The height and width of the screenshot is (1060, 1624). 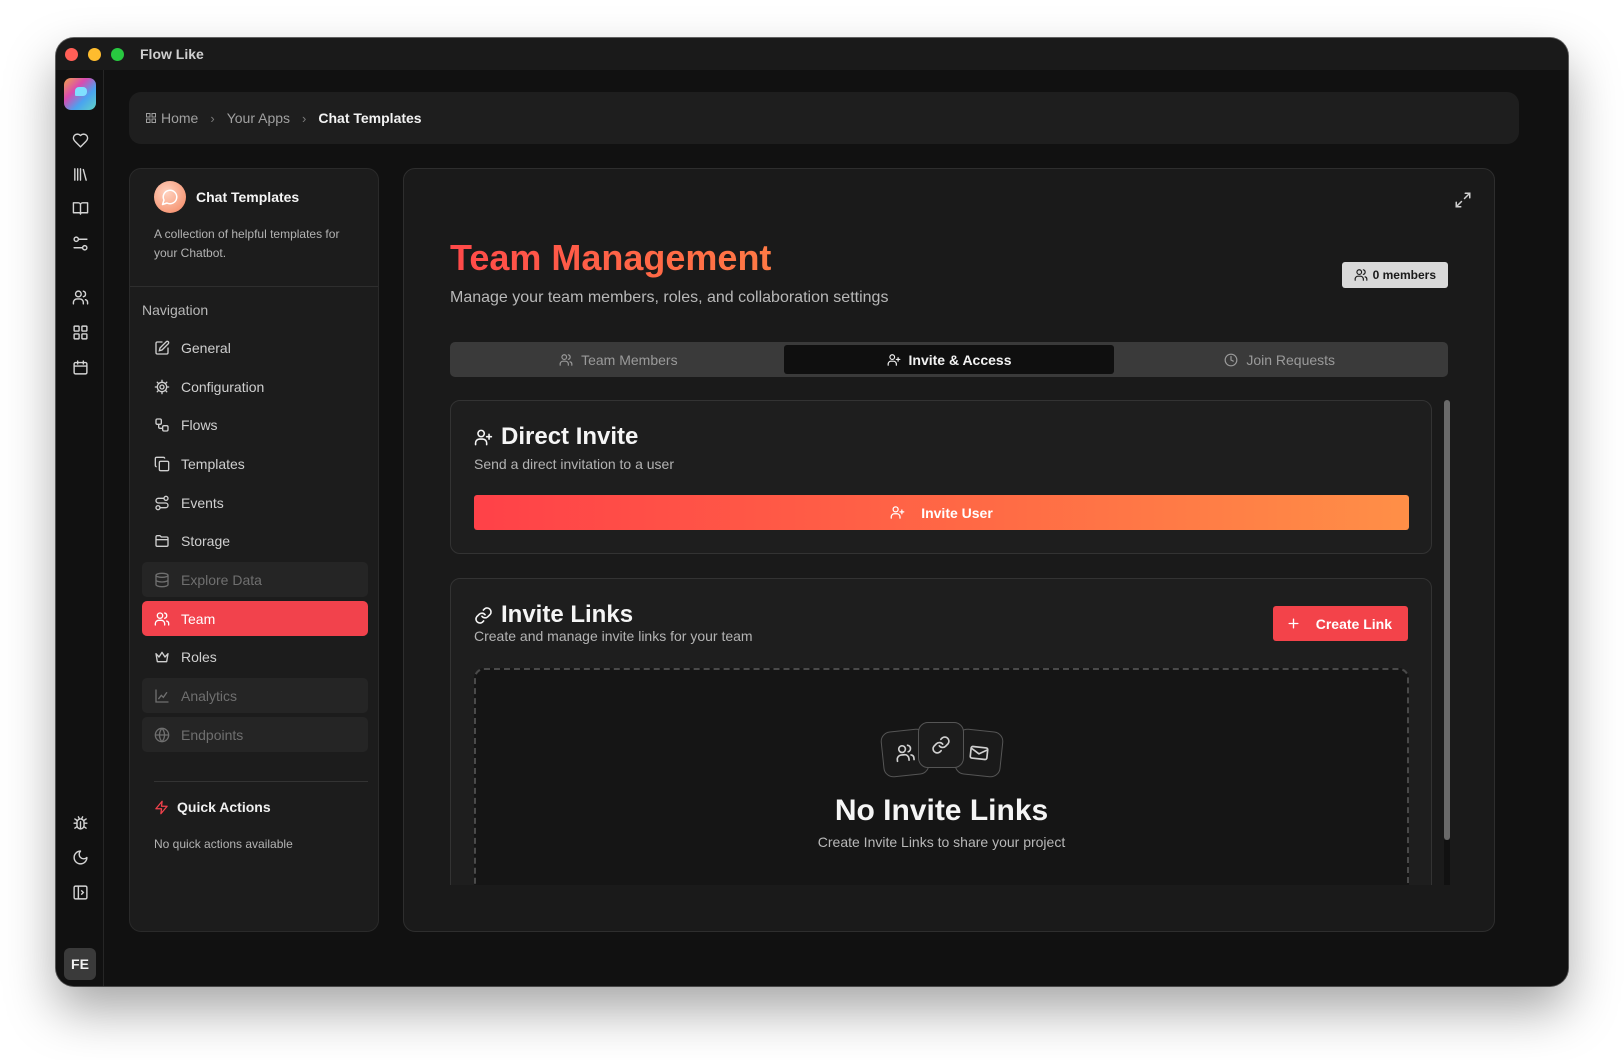 I want to click on nav-item-label: Storage, so click(x=206, y=540).